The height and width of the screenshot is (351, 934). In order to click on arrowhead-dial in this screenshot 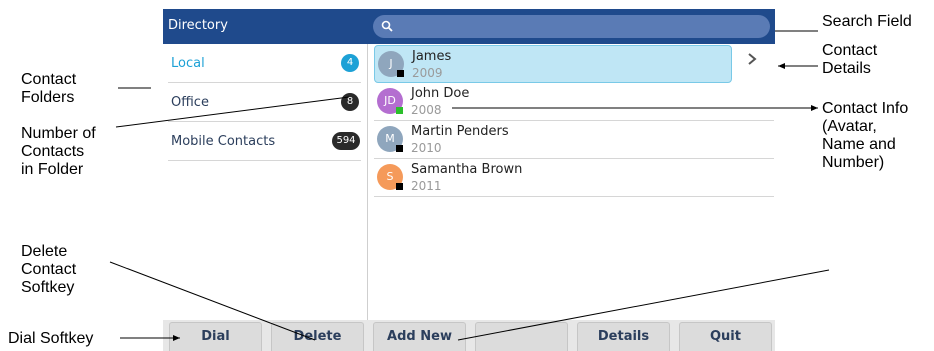, I will do `click(176, 338)`.